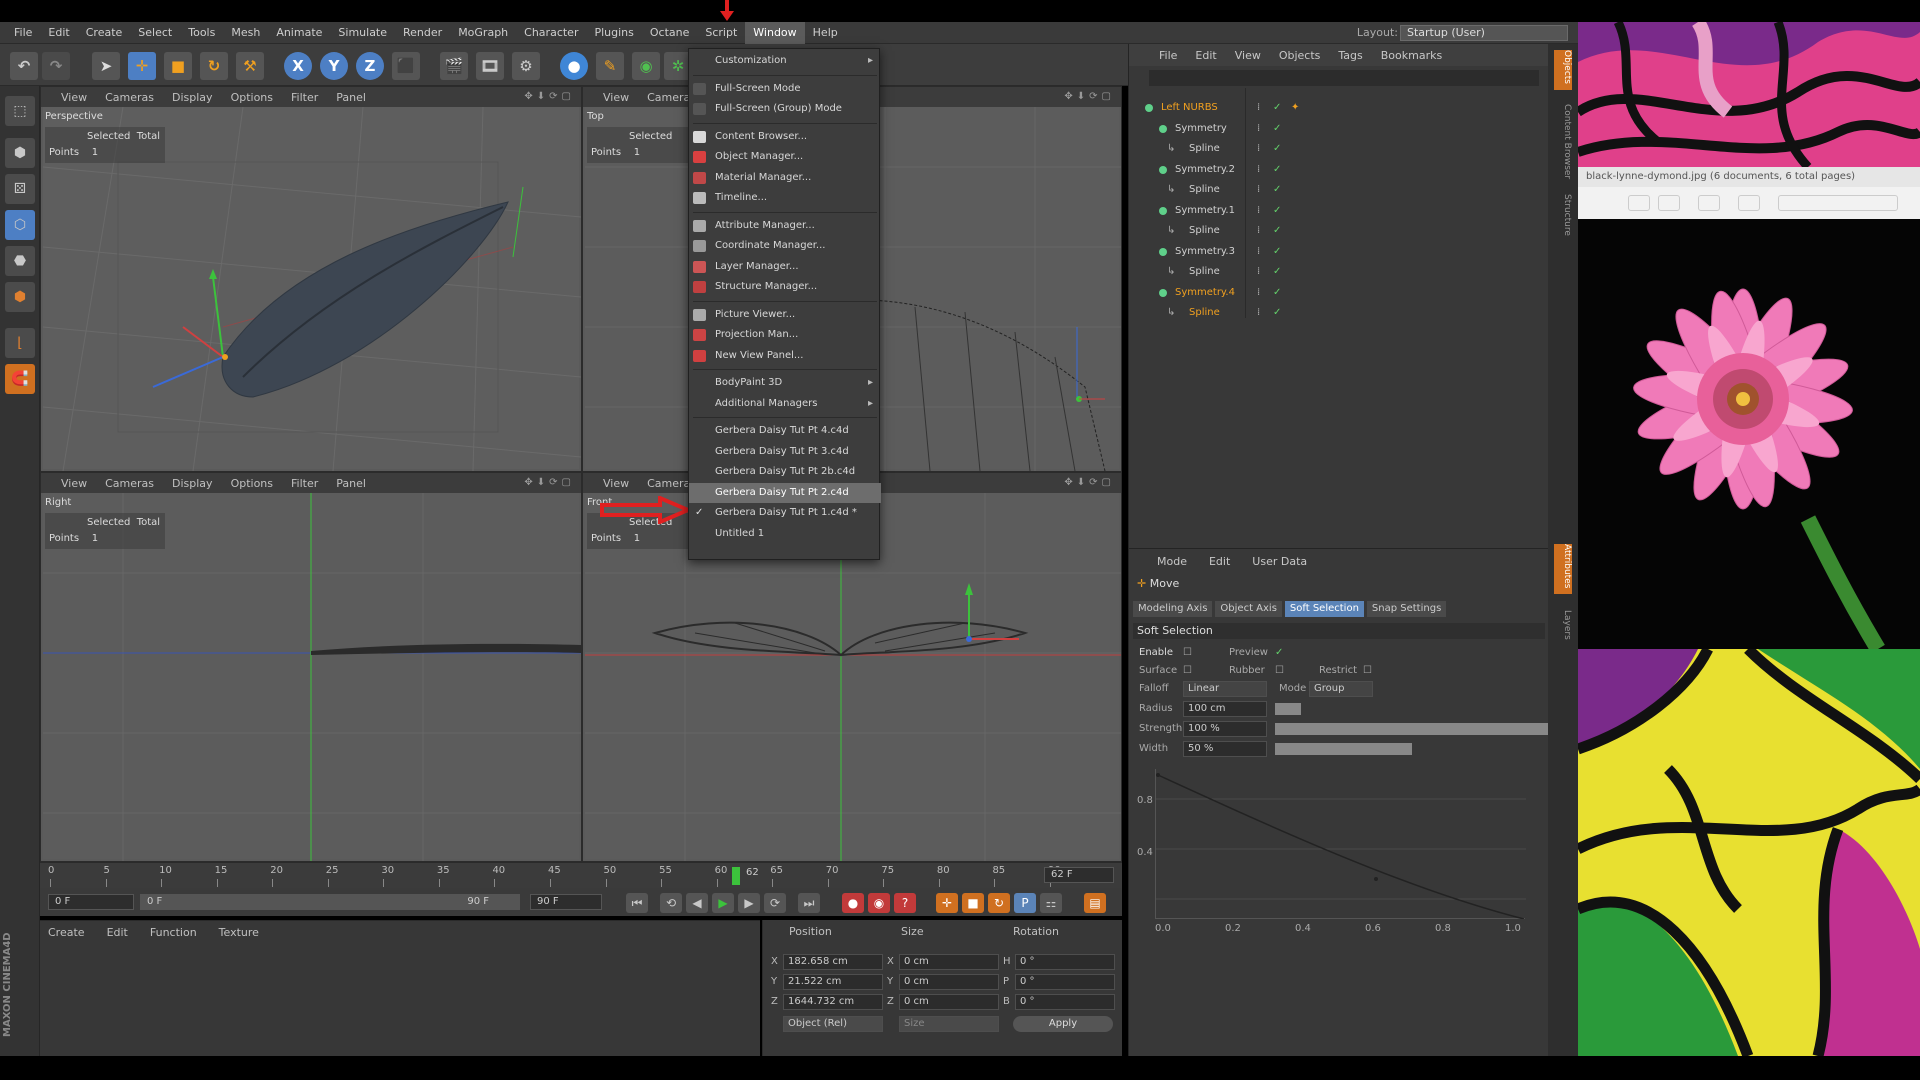  I want to click on window-menu-item: ✓ Gerbera Daisy Tut Pt 1.c4d *, so click(785, 513).